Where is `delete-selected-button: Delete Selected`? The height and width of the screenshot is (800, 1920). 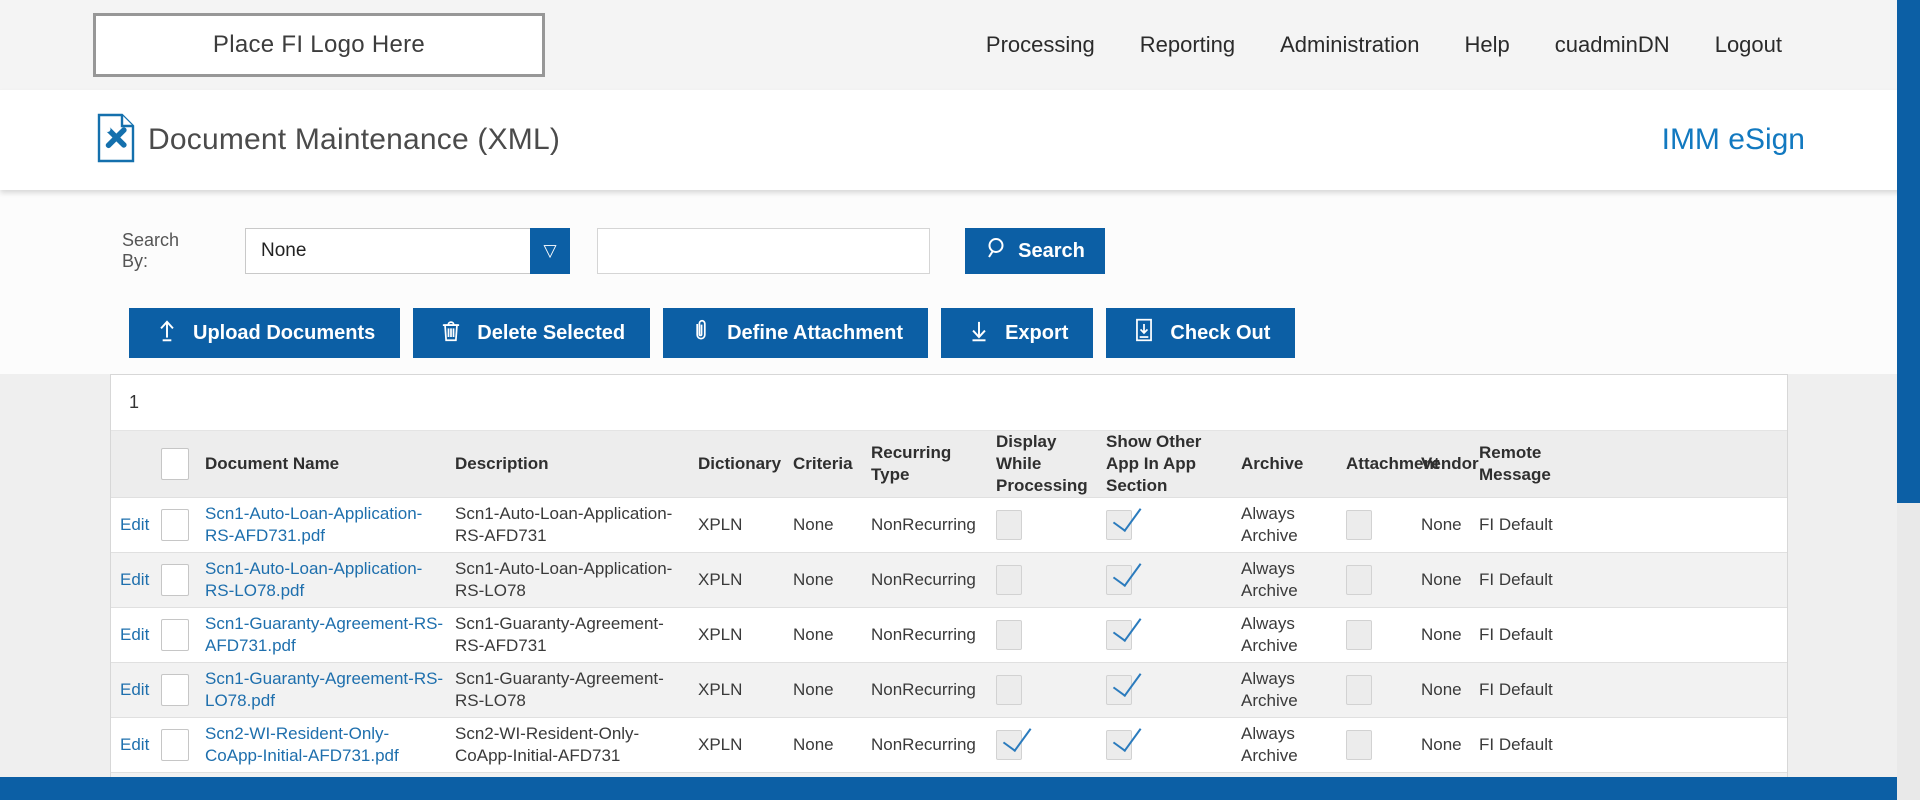
delete-selected-button: Delete Selected is located at coordinates (532, 333).